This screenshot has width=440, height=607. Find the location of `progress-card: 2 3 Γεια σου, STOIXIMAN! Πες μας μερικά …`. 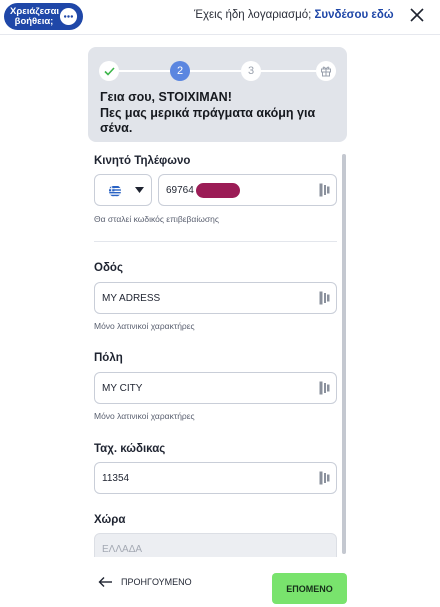

progress-card: 2 3 Γεια σου, STOIXIMAN! Πες μας μερικά … is located at coordinates (217, 94).